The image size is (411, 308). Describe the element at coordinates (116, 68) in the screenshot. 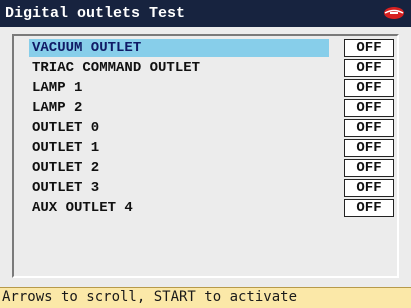

I see `outlet-label: TRIAC COMMAND OUTLET` at that location.